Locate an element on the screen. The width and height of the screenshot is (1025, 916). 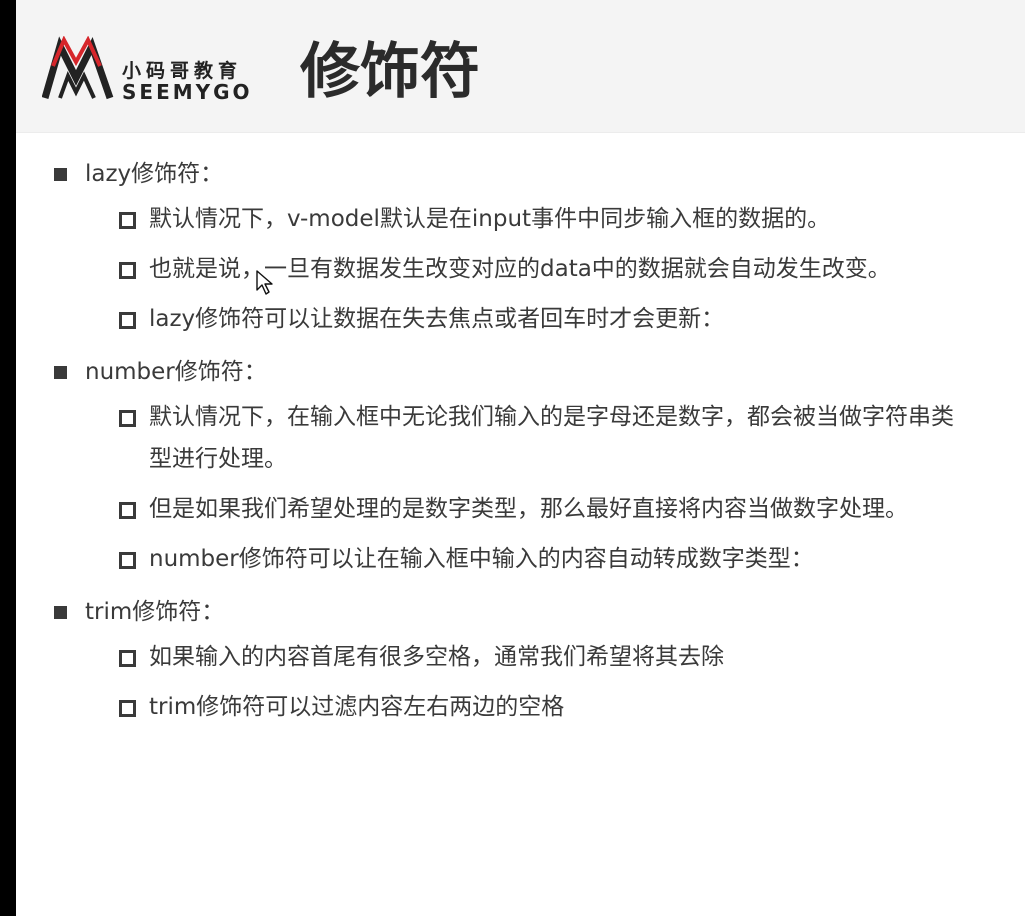
list-item: 如果输入的内容首尾有很多空格，通常我们希望将其去除 is located at coordinates (544, 657).